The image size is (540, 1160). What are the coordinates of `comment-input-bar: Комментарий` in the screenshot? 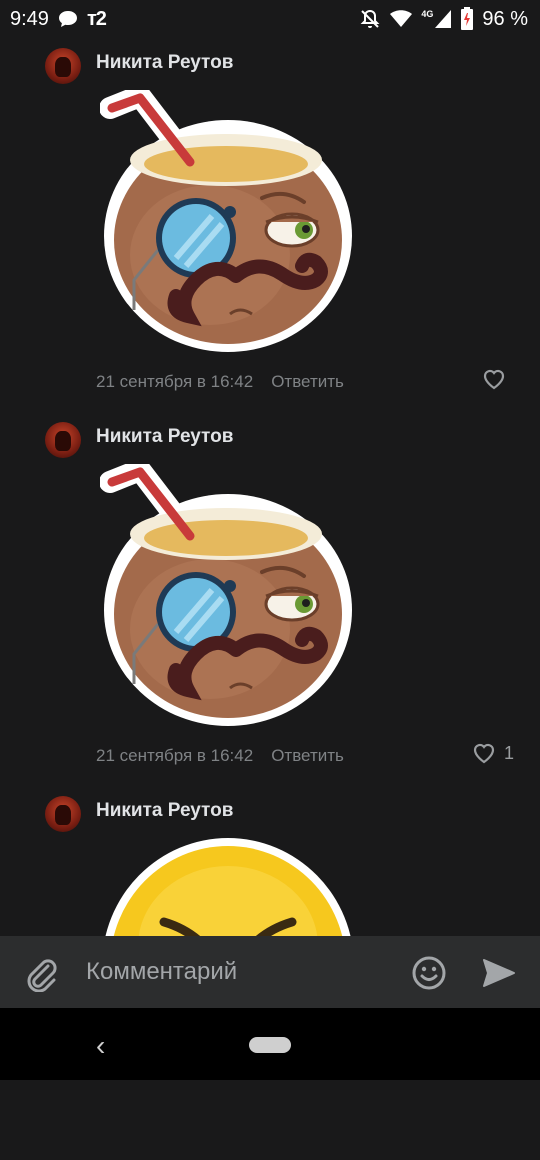 It's located at (270, 972).